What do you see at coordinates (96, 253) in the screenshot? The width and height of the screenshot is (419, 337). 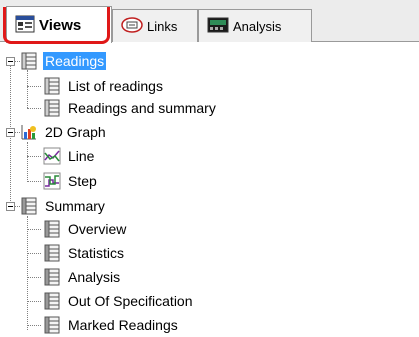 I see `tree-item-label: Statistics` at bounding box center [96, 253].